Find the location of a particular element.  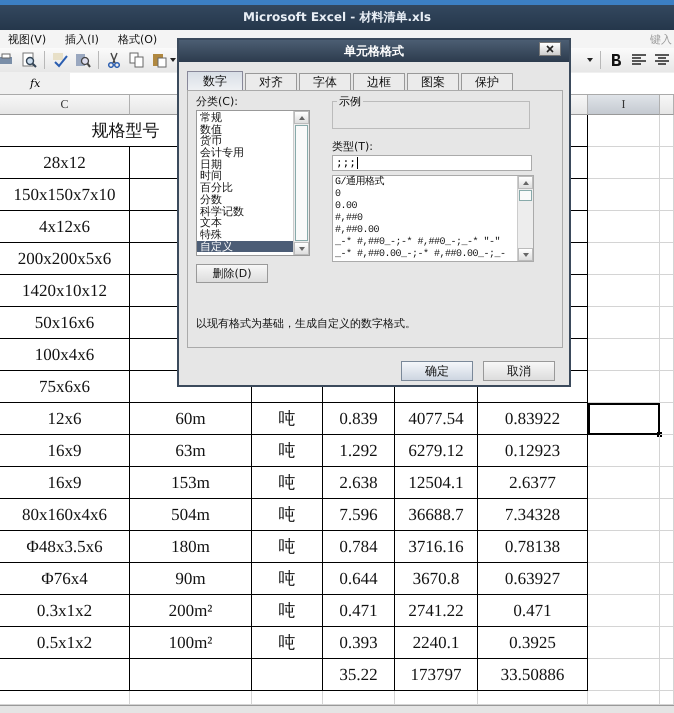

table-cell: 2.638 is located at coordinates (359, 483).